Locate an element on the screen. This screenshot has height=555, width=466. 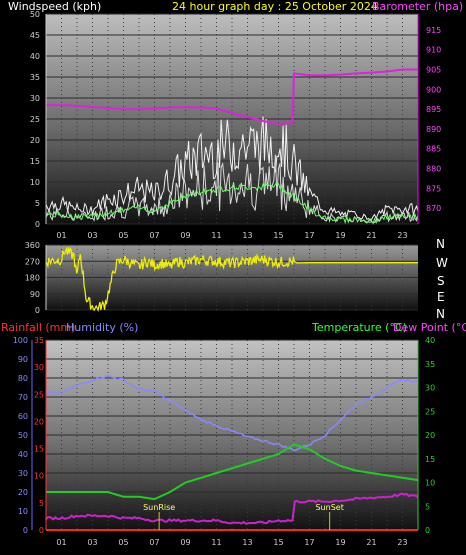
wind-tick-label: 0 is located at coordinates (37, 224).